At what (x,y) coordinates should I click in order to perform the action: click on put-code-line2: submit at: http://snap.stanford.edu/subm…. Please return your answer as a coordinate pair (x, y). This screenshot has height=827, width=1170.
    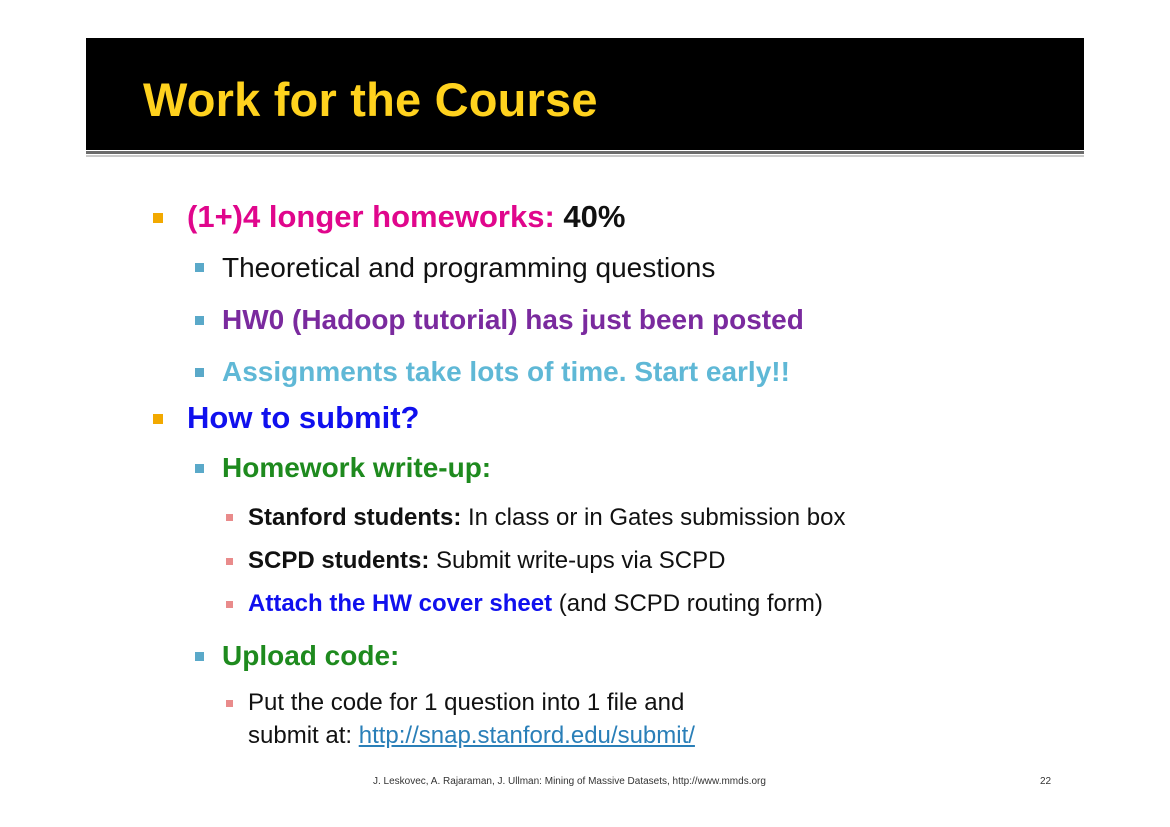
    Looking at the image, I should click on (471, 736).